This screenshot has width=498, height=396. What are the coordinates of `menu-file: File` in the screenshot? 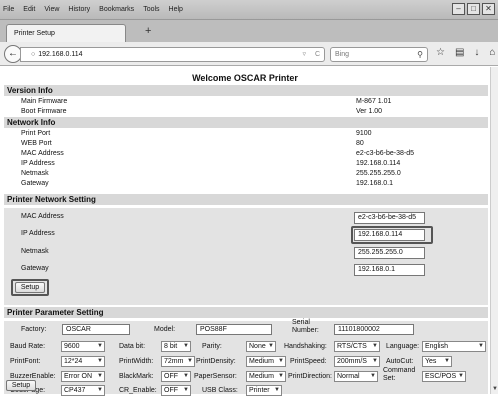 It's located at (8, 9).